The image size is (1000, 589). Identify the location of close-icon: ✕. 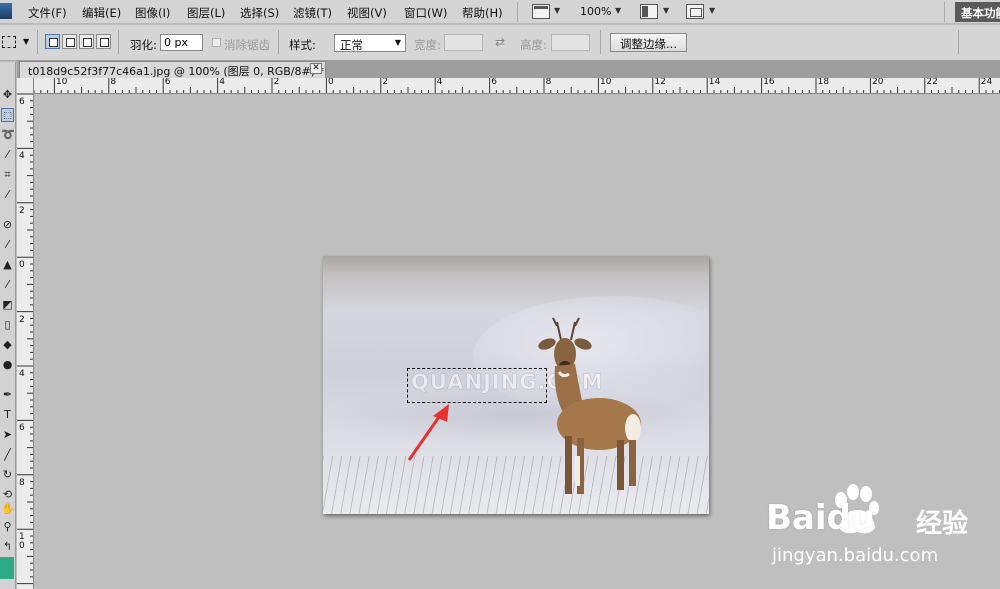
(316, 68).